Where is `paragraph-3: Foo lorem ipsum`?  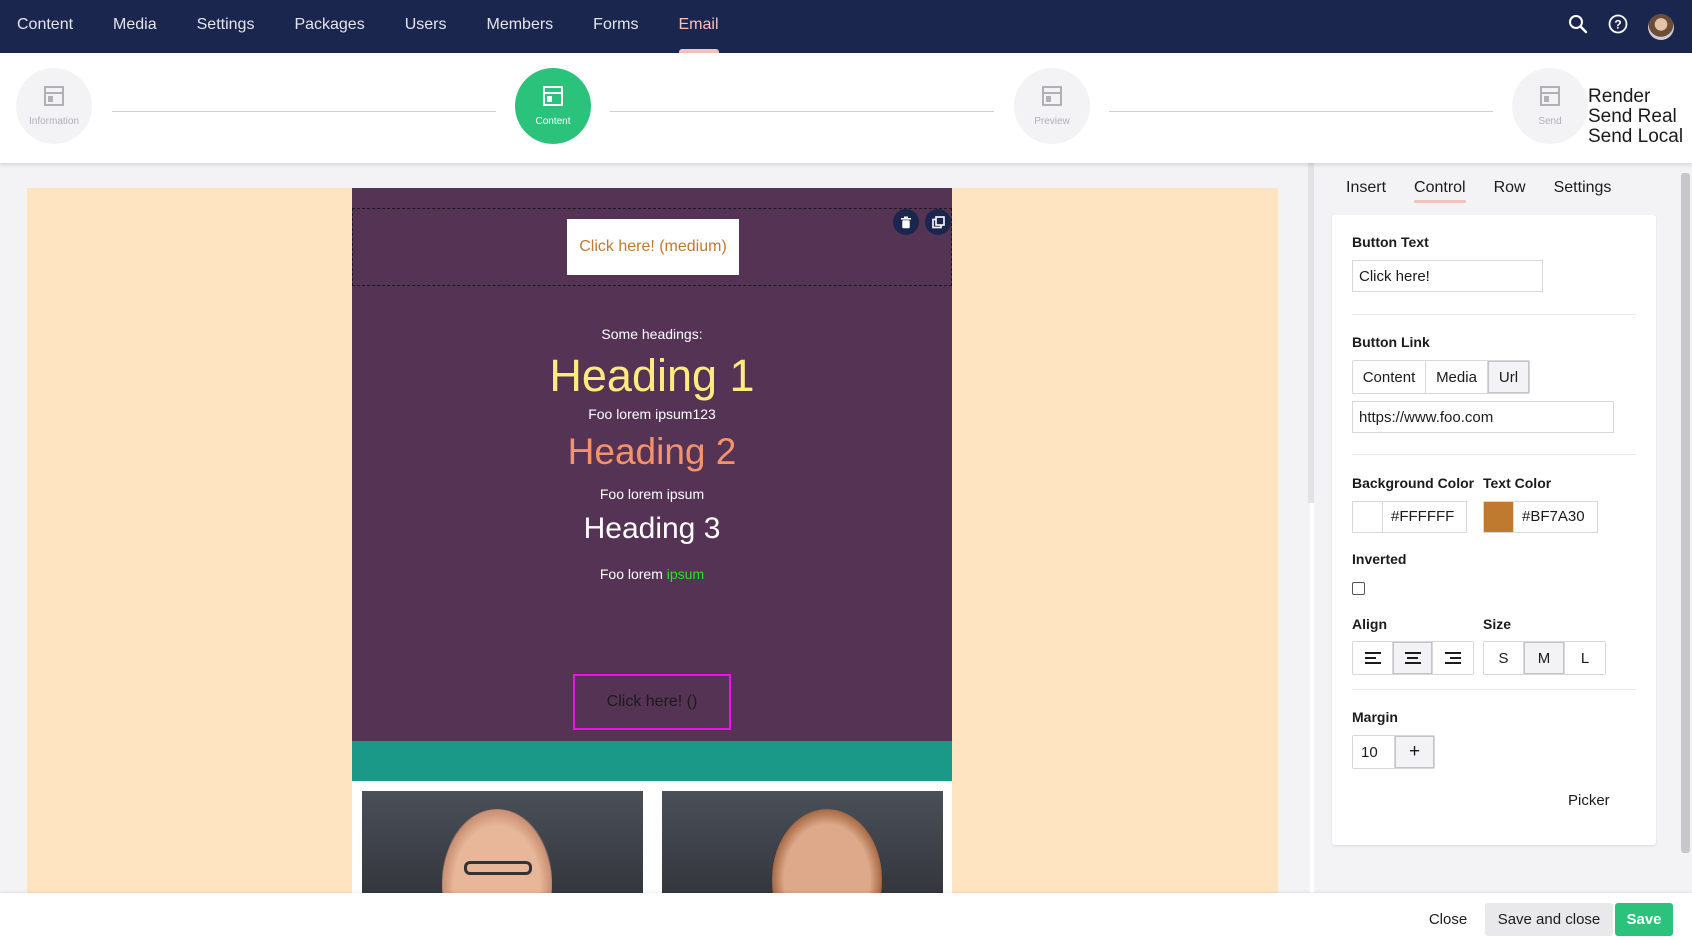
paragraph-3: Foo lorem ipsum is located at coordinates (652, 574).